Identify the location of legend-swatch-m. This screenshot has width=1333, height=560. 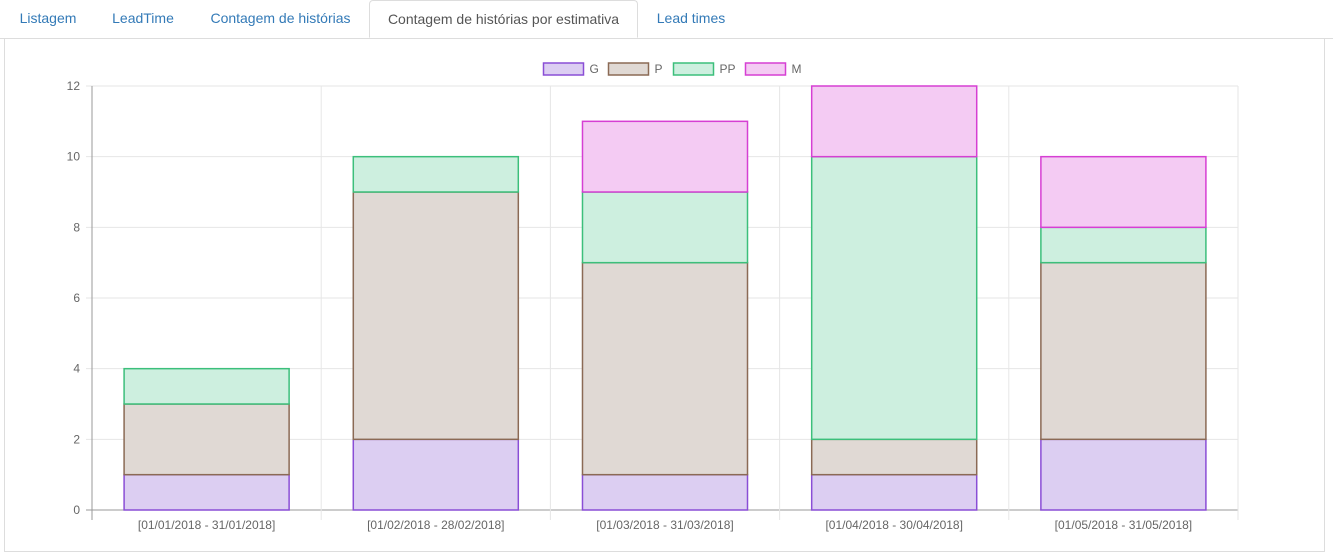
(765, 69).